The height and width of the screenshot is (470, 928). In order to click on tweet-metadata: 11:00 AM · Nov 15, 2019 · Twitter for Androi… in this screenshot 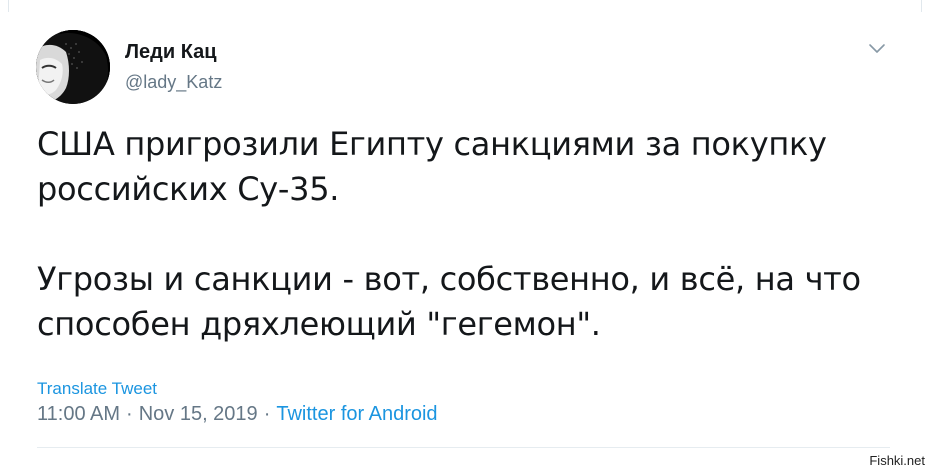, I will do `click(237, 414)`.